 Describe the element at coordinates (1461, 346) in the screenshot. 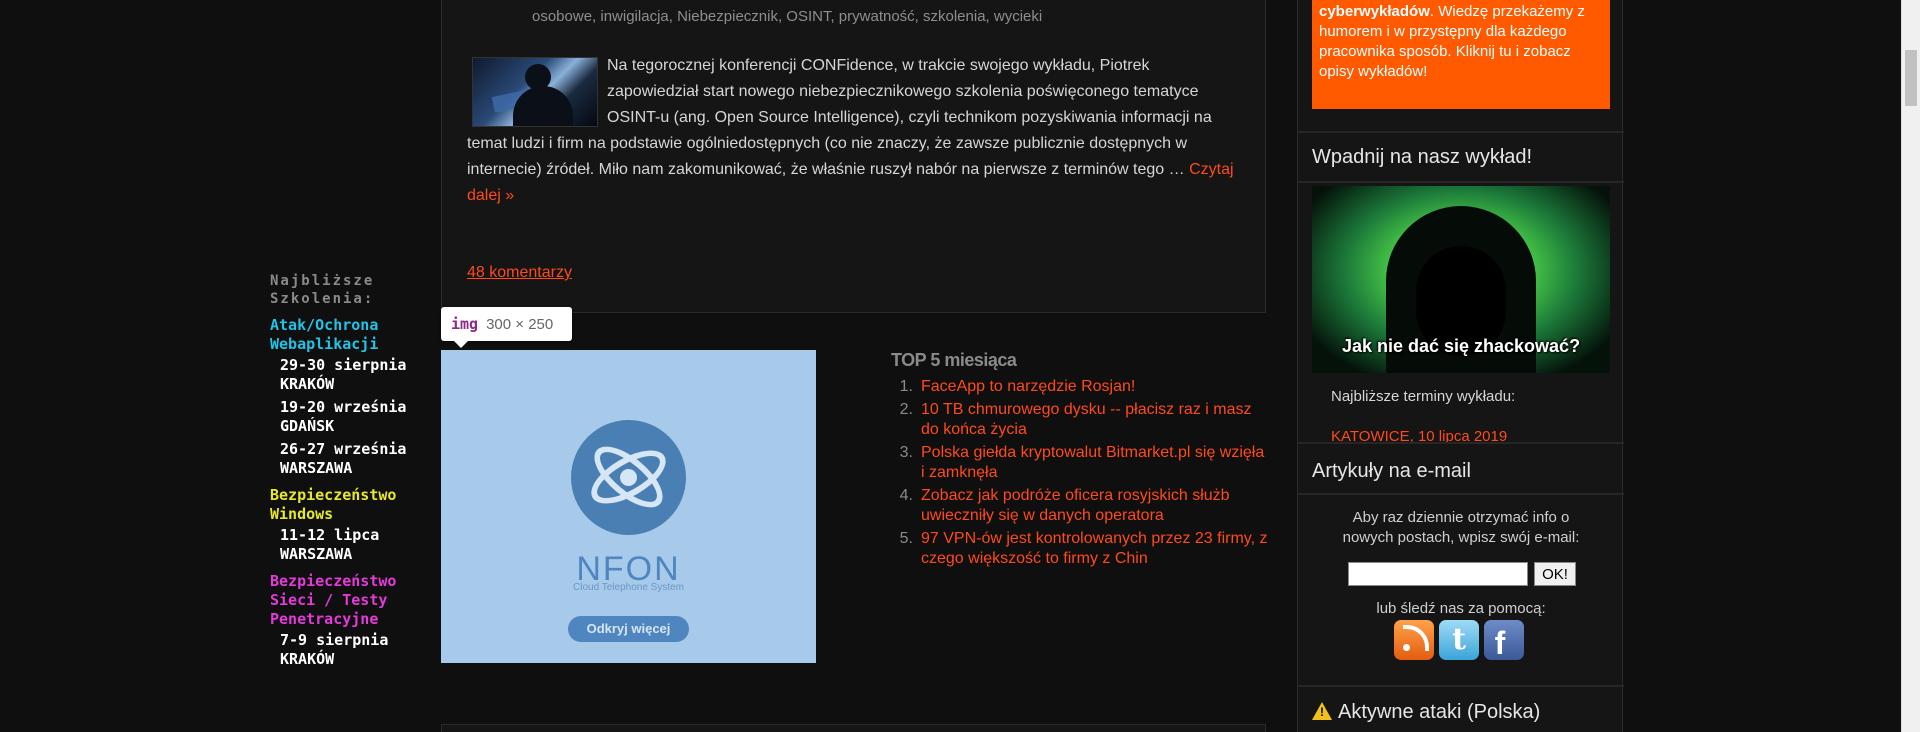

I see `lecture-image-caption: Jak nie dać się zhackować?` at that location.